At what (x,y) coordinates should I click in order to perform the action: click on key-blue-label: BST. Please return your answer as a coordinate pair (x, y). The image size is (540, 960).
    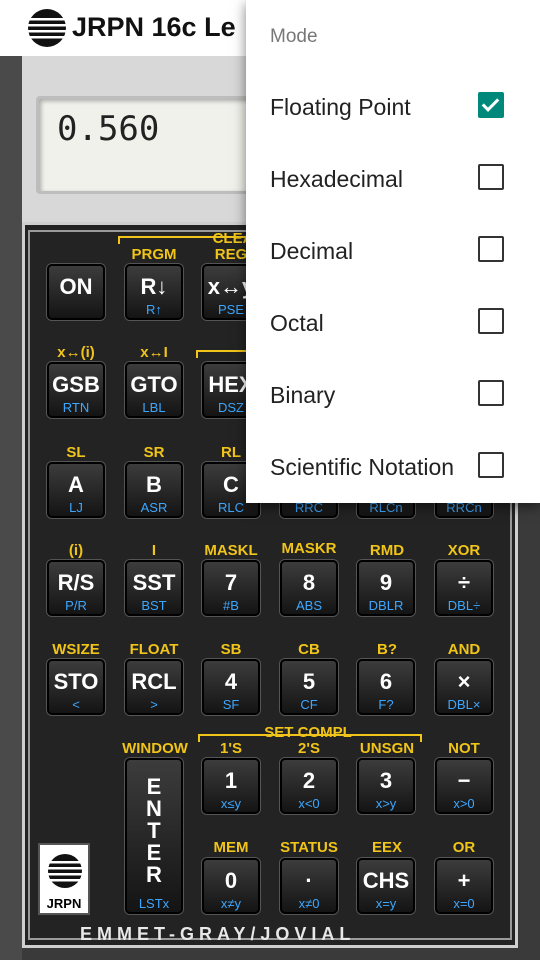
    Looking at the image, I should click on (154, 605).